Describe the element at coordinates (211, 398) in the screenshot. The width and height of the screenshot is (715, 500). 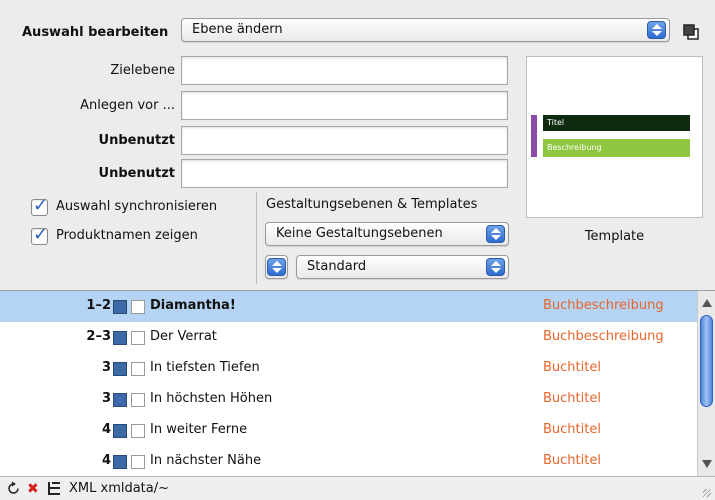
I see `list-item-title: In höchsten Höhen` at that location.